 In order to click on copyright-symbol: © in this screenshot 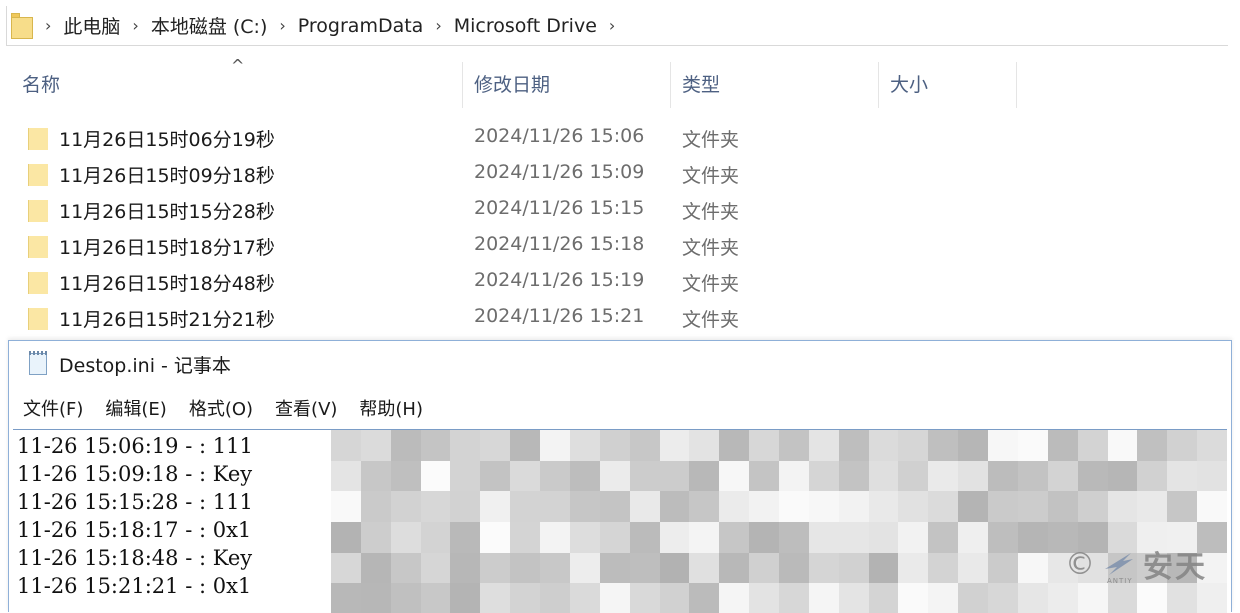, I will do `click(1080, 564)`.